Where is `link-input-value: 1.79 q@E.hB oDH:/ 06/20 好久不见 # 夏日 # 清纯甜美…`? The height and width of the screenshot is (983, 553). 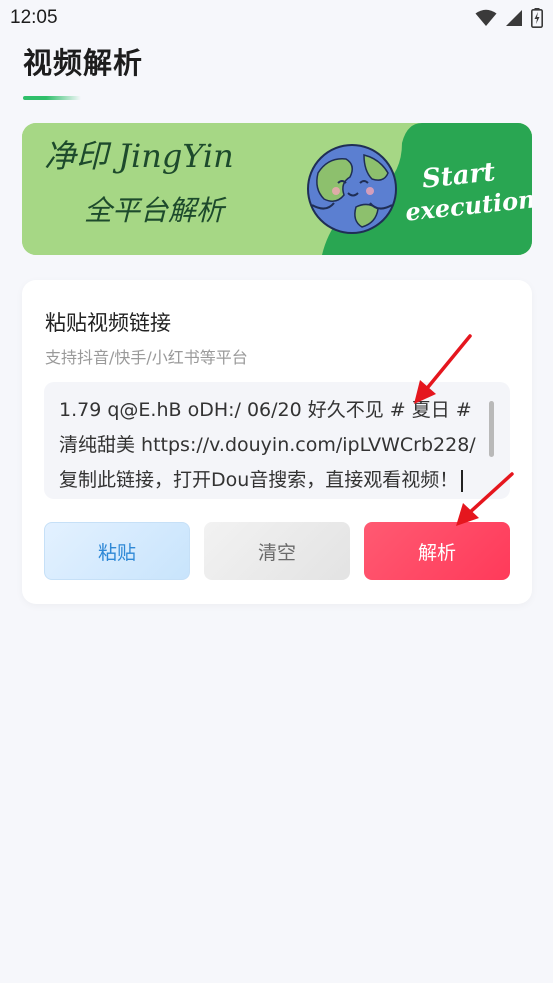
link-input-value: 1.79 q@E.hB oDH:/ 06/20 好久不见 # 夏日 # 清纯甜美… is located at coordinates (267, 445).